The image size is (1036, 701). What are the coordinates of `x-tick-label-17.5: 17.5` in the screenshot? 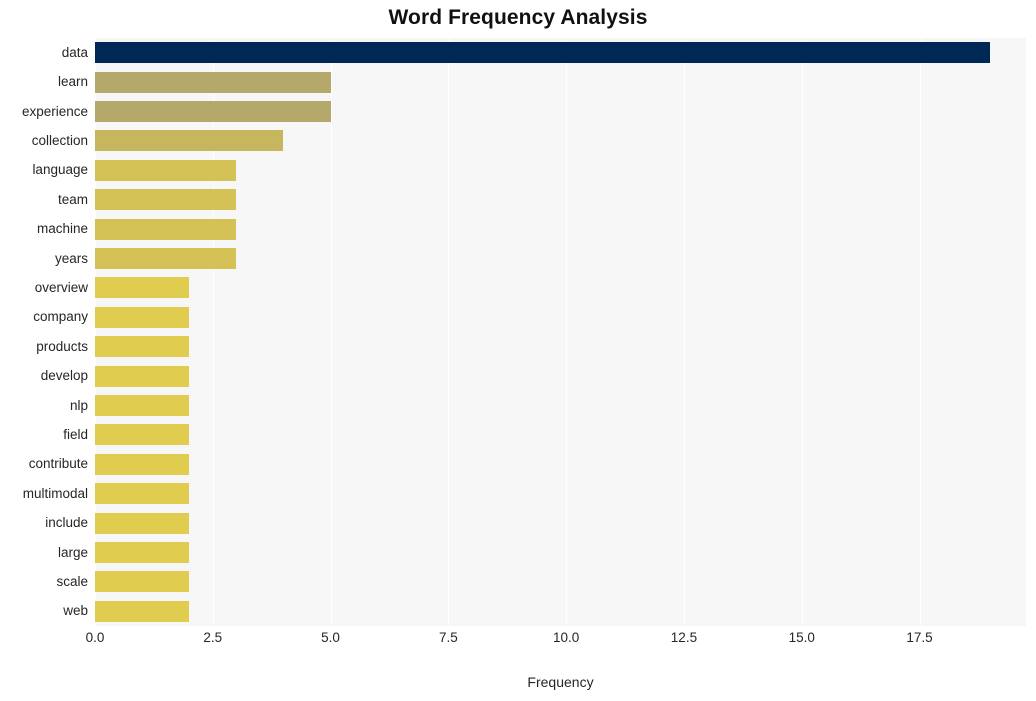 It's located at (919, 637).